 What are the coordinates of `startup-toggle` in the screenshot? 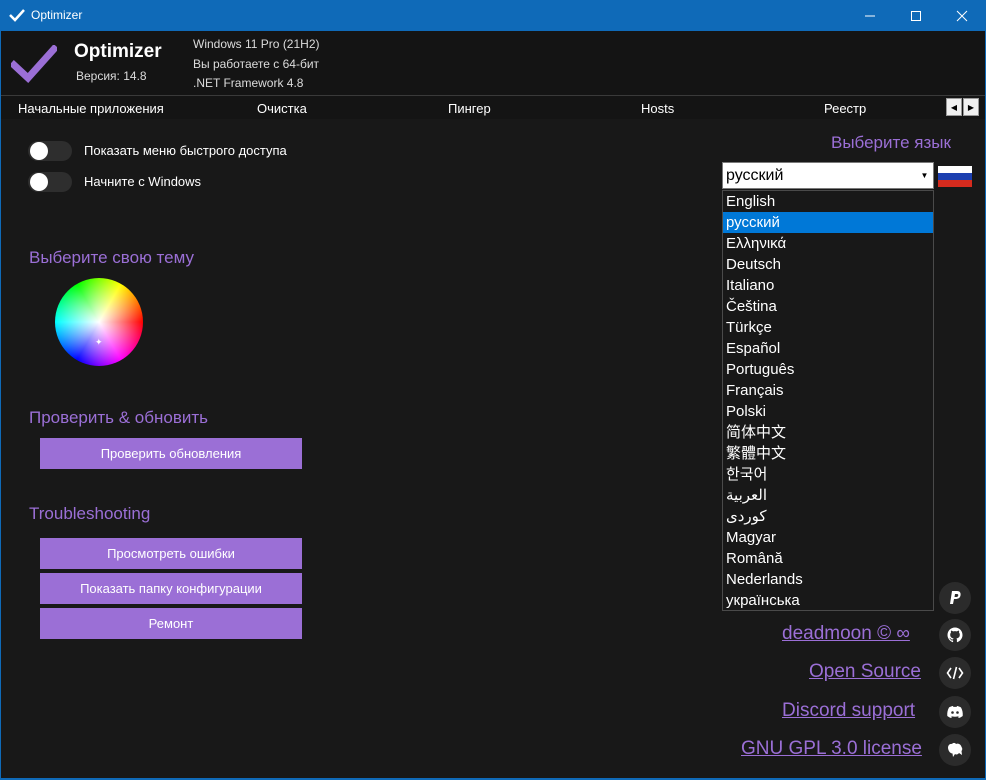 It's located at (50, 182).